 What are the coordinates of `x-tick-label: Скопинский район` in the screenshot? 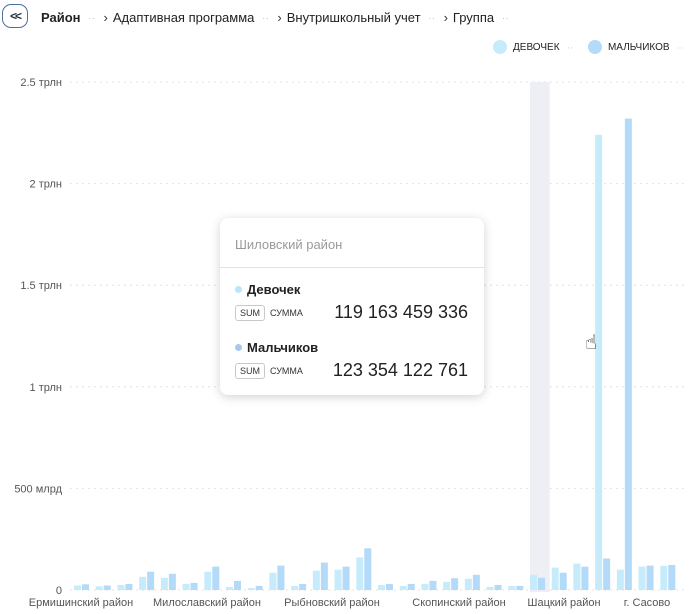 It's located at (458, 603).